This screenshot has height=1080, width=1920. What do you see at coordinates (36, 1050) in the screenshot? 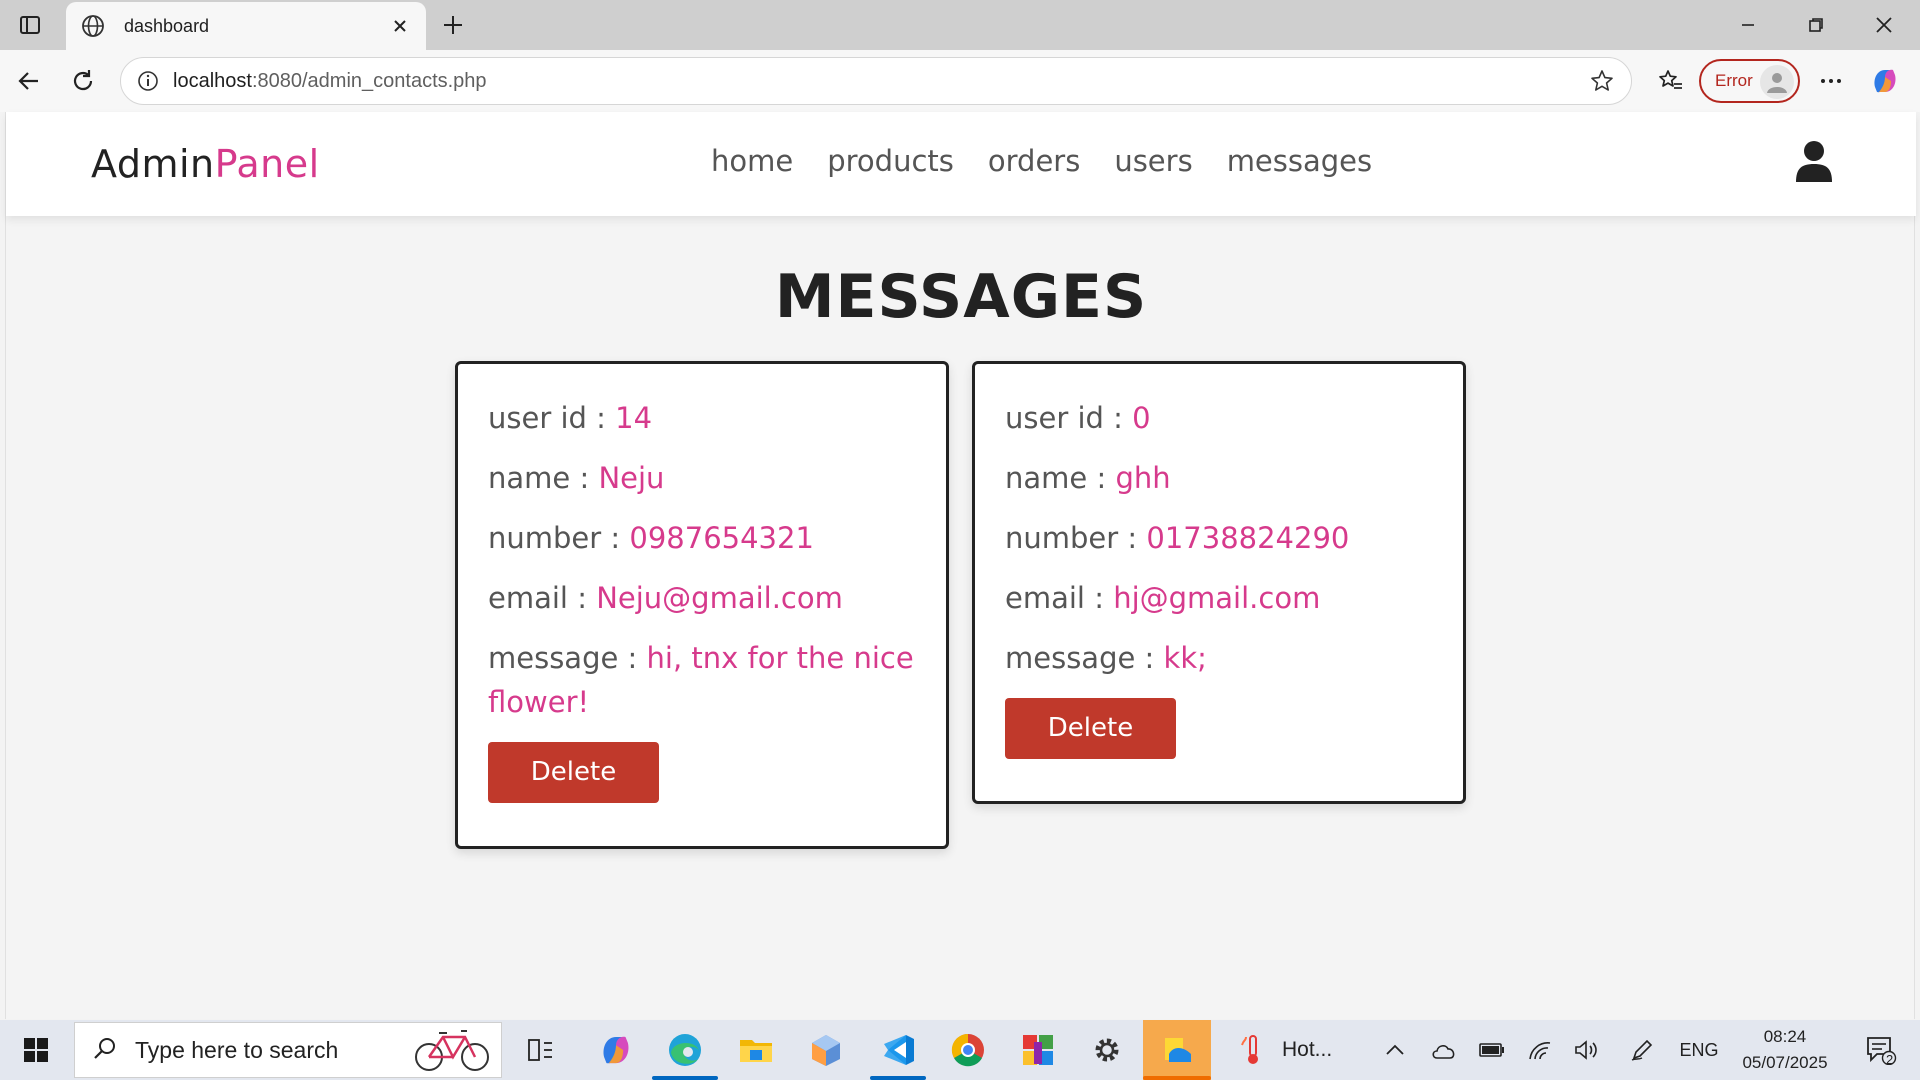
I see `windows-start-icon` at bounding box center [36, 1050].